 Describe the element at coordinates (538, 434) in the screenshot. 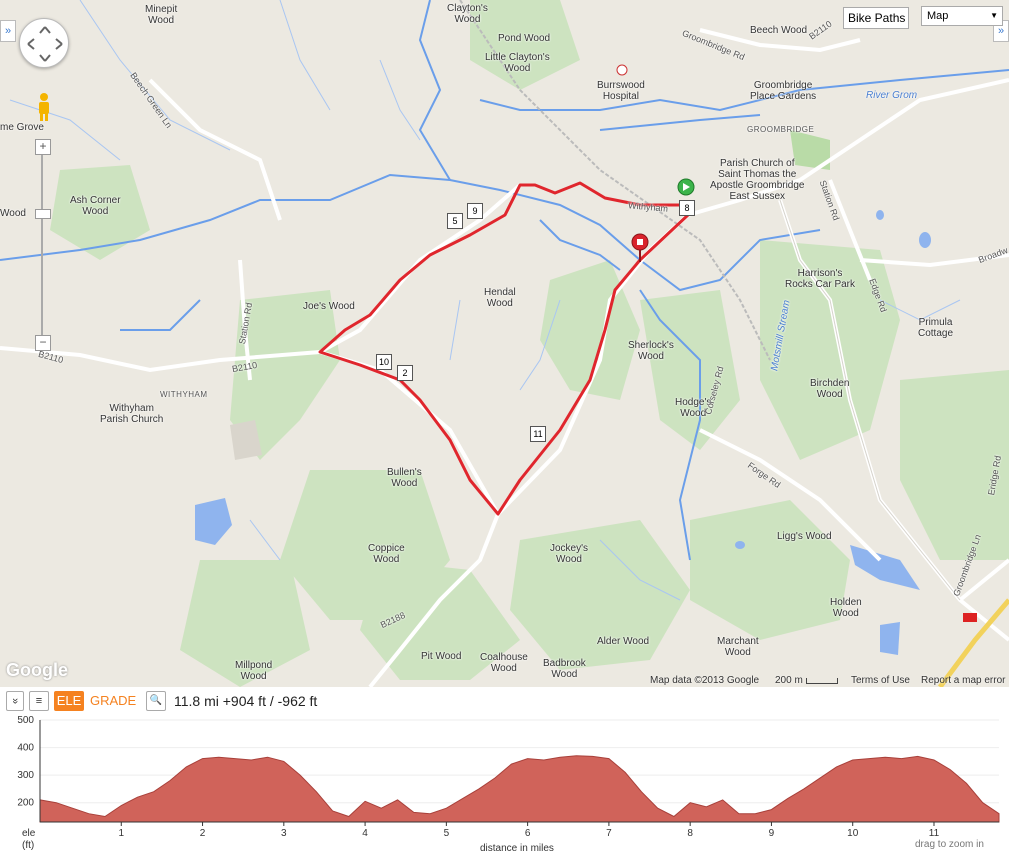

I see `route-marker: 11` at that location.